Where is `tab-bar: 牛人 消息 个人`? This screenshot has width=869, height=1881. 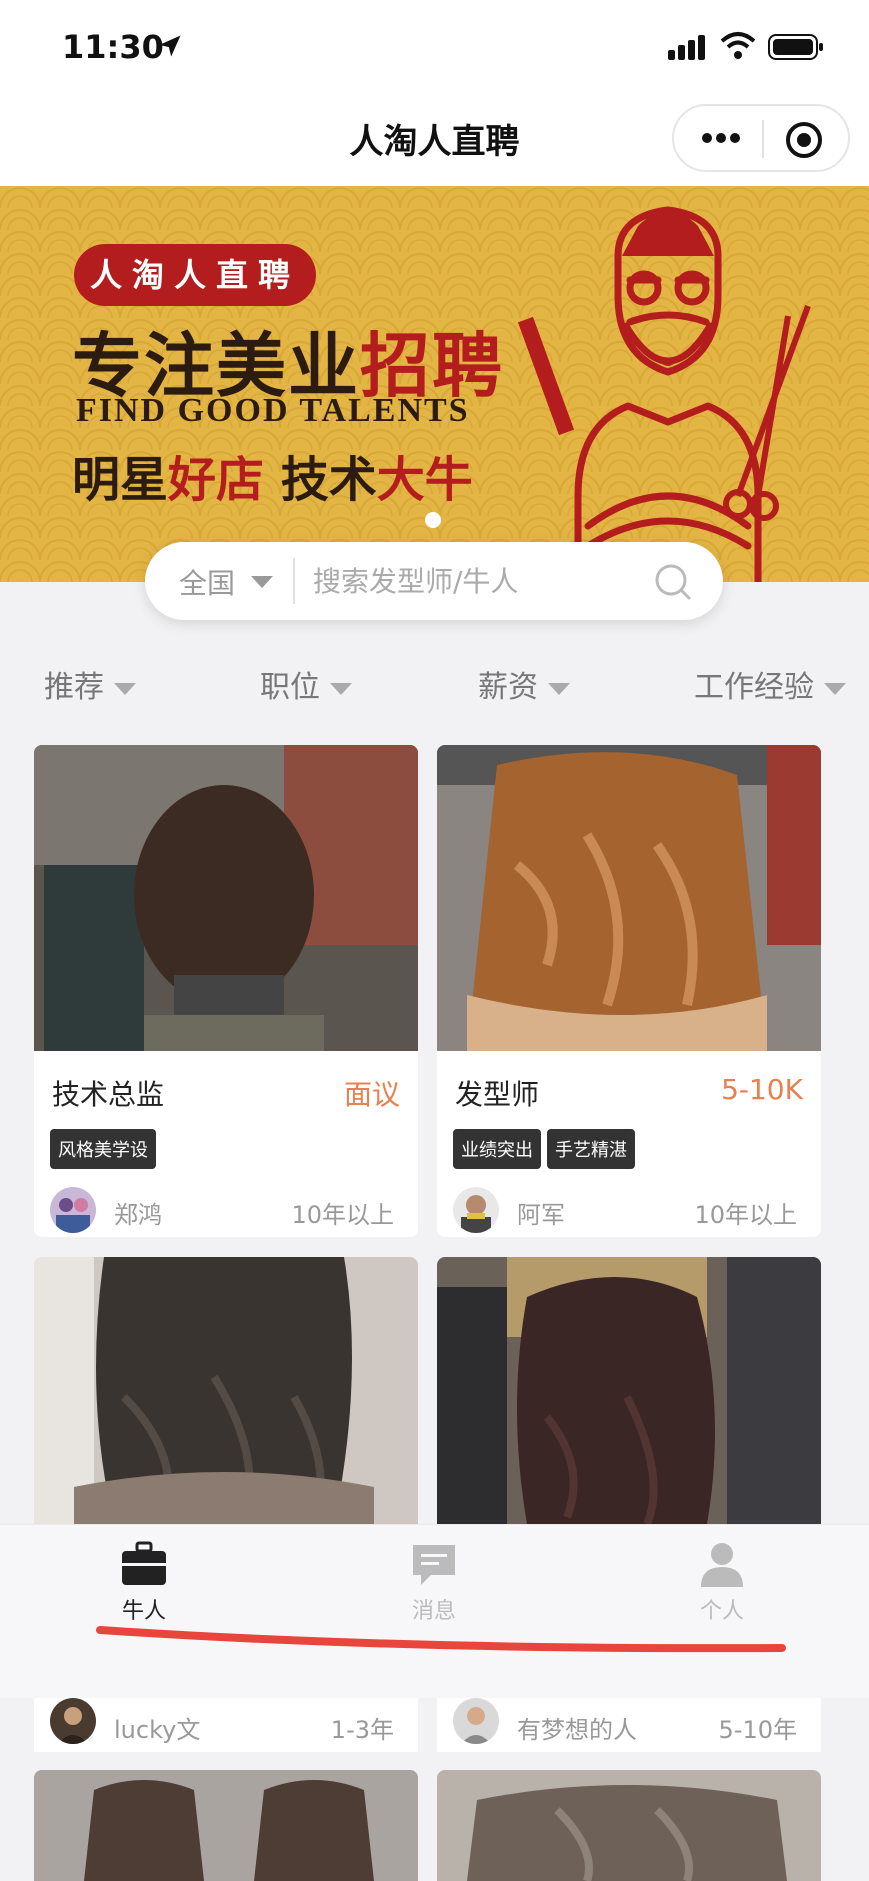 tab-bar: 牛人 消息 个人 is located at coordinates (434, 1611).